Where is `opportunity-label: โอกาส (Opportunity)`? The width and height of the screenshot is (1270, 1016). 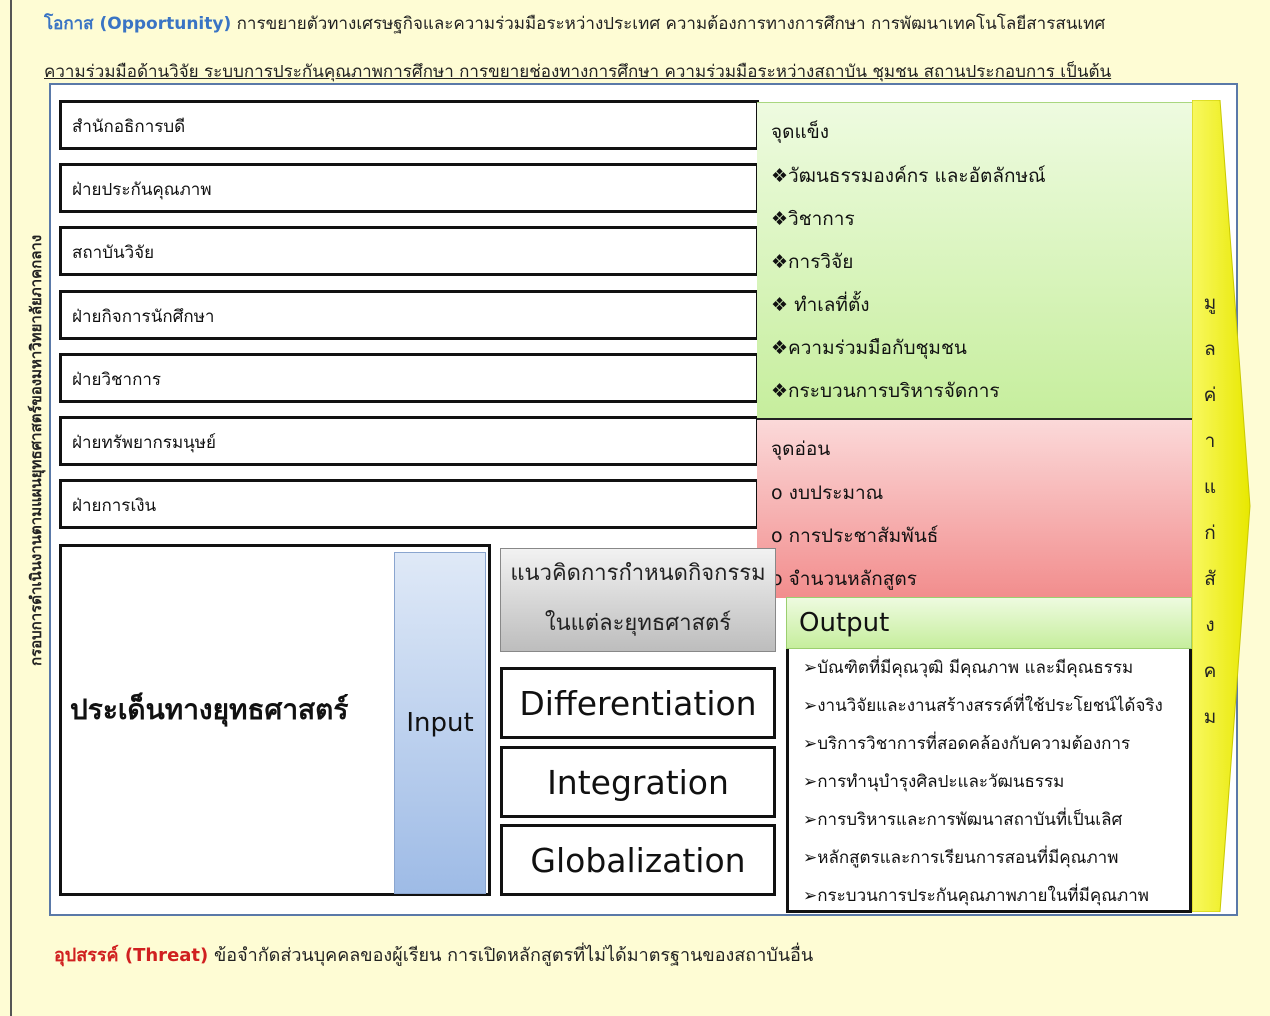
opportunity-label: โอกาส (Opportunity) is located at coordinates (138, 24).